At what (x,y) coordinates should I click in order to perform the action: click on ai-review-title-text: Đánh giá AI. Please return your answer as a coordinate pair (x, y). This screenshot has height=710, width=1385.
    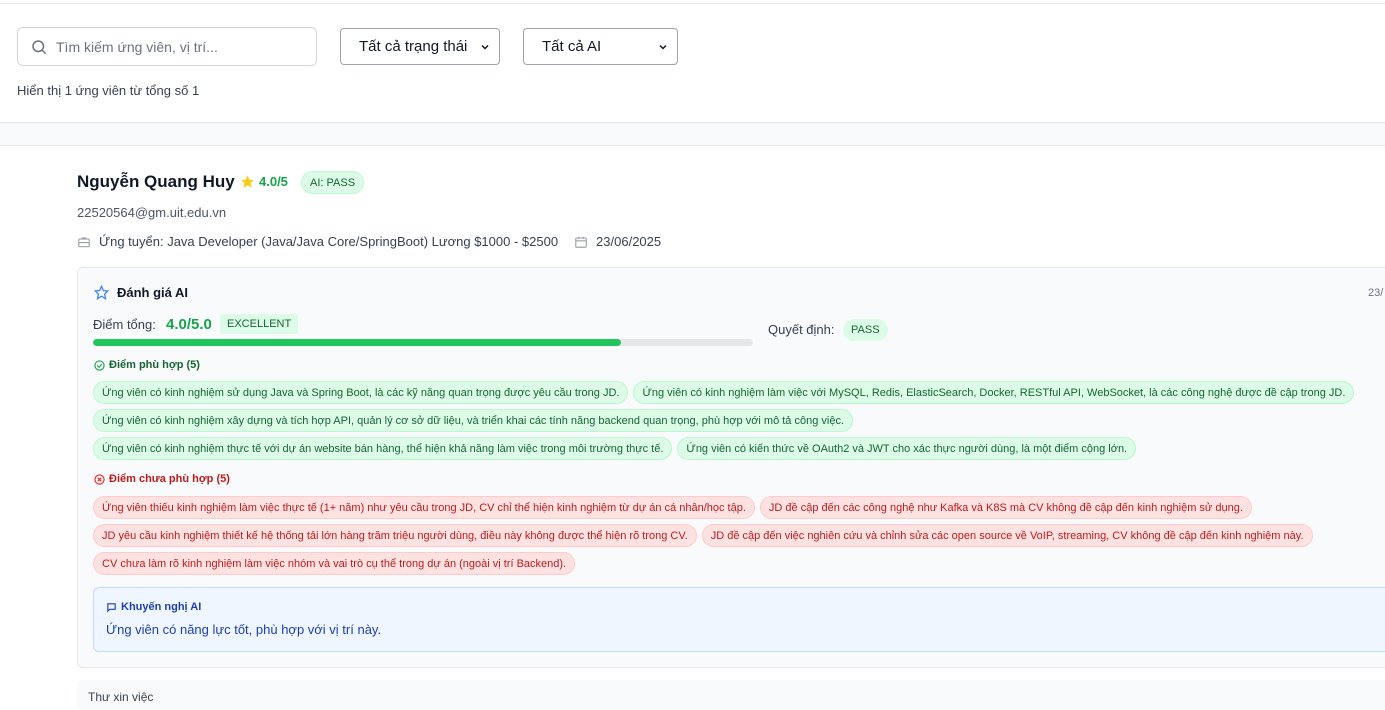
    Looking at the image, I should click on (153, 292).